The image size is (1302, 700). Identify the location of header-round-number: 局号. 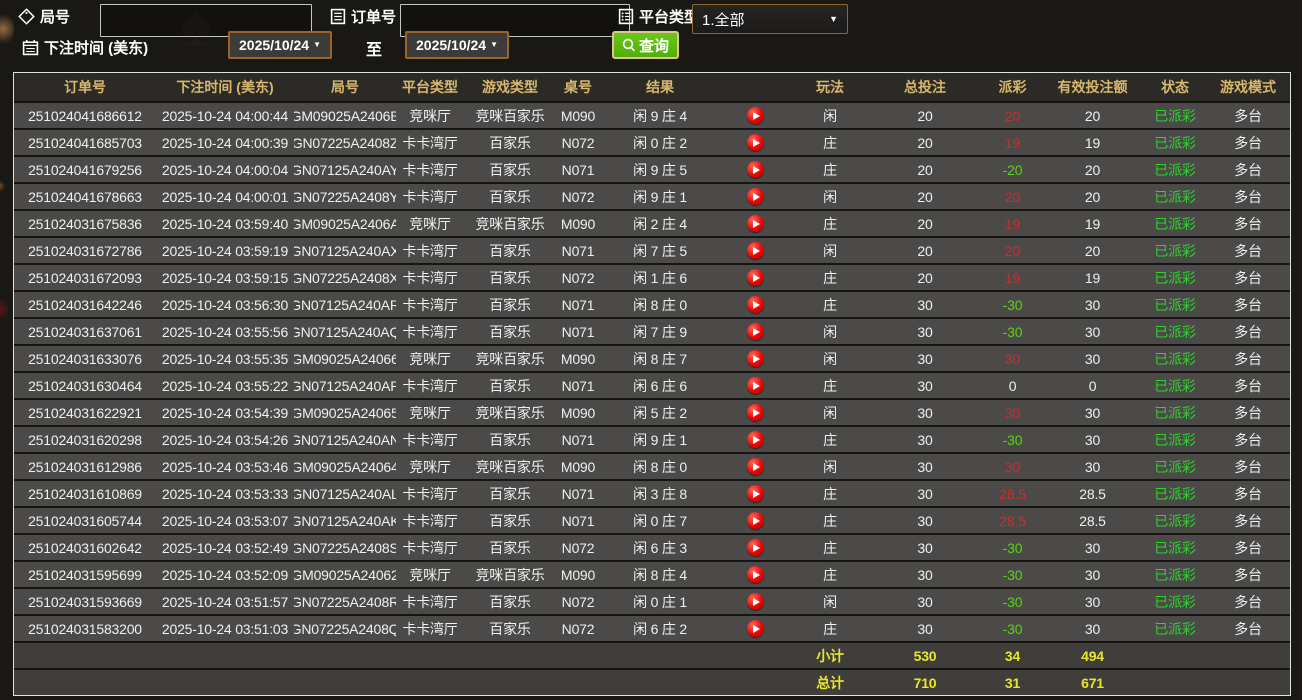
(345, 87).